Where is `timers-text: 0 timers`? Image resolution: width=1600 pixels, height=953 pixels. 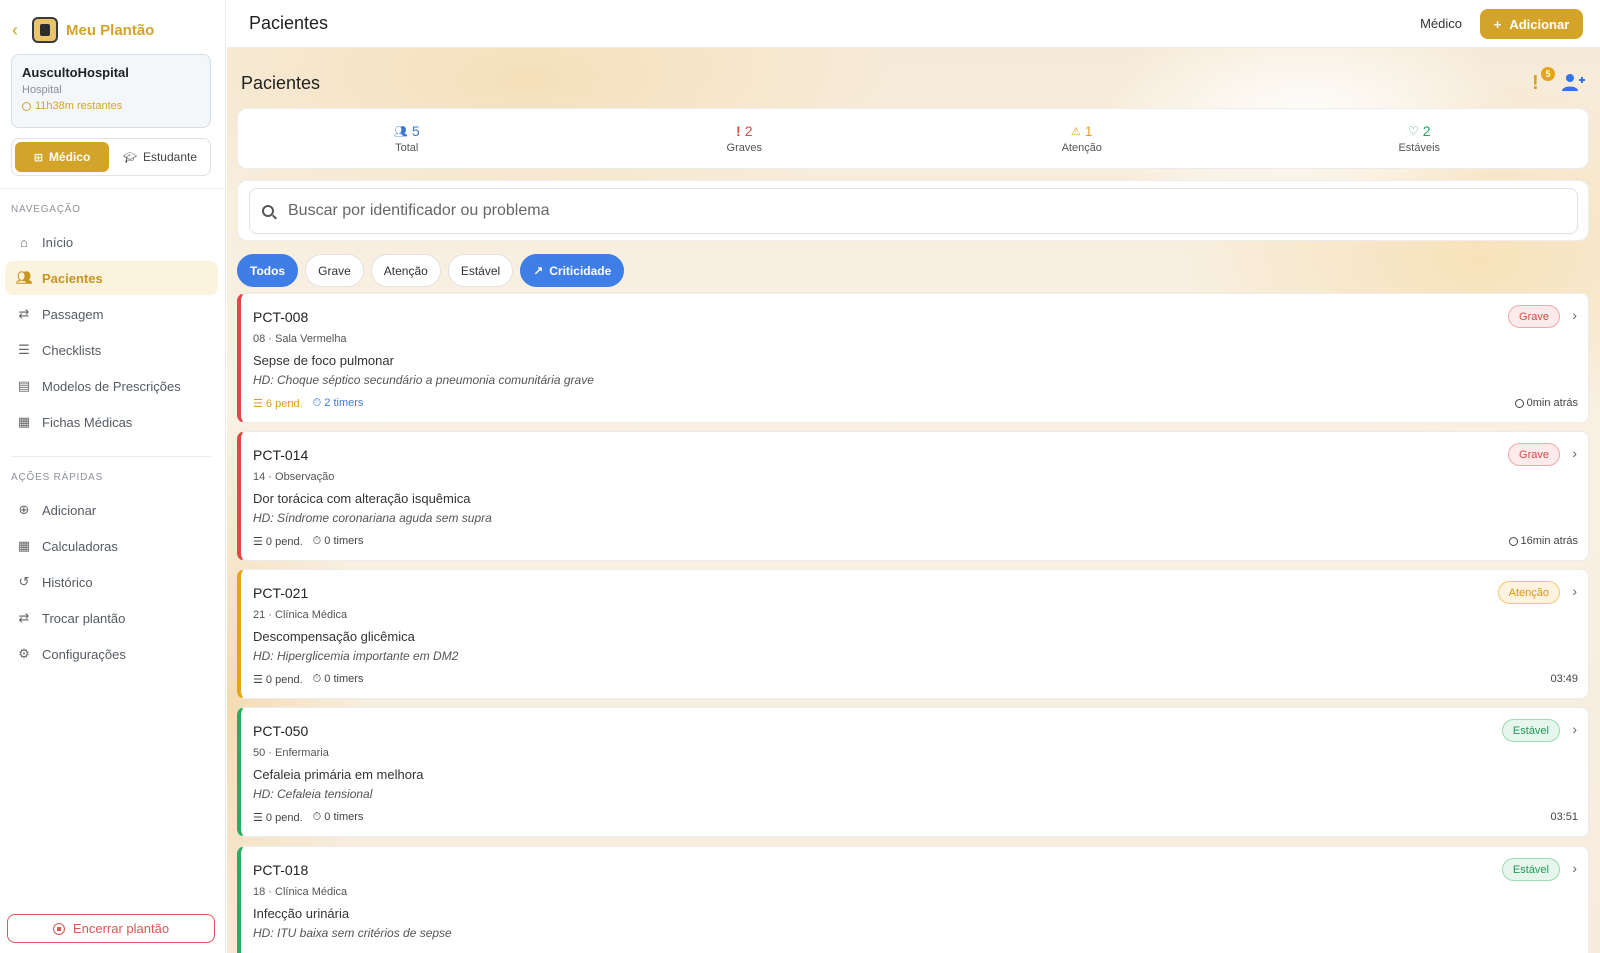 timers-text: 0 timers is located at coordinates (344, 817).